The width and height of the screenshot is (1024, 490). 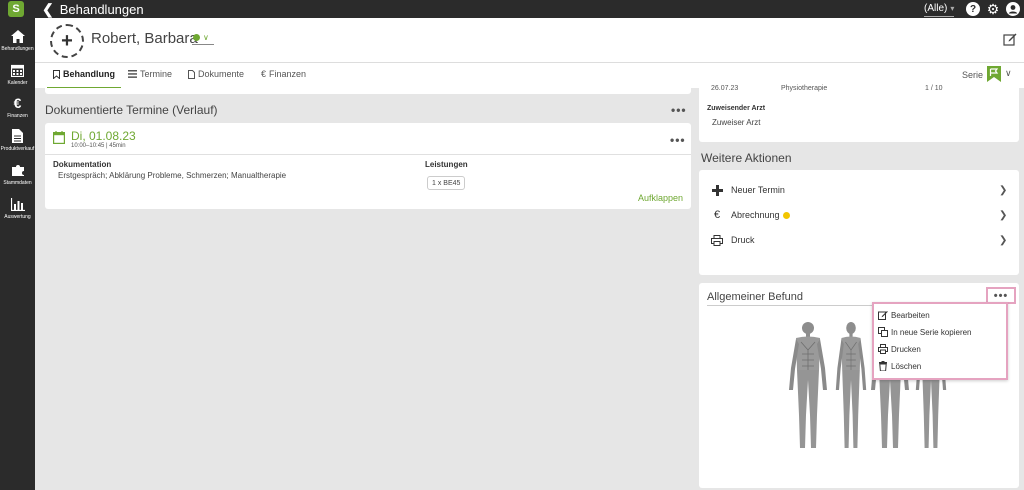 I want to click on document-icon, so click(x=17, y=136).